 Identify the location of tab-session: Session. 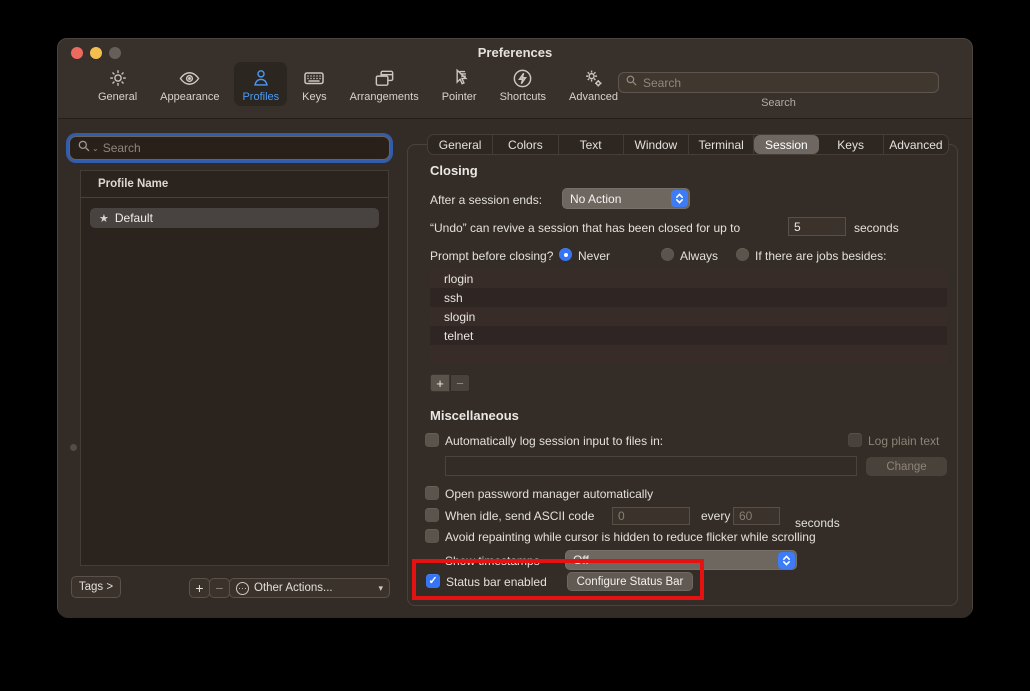
(786, 144).